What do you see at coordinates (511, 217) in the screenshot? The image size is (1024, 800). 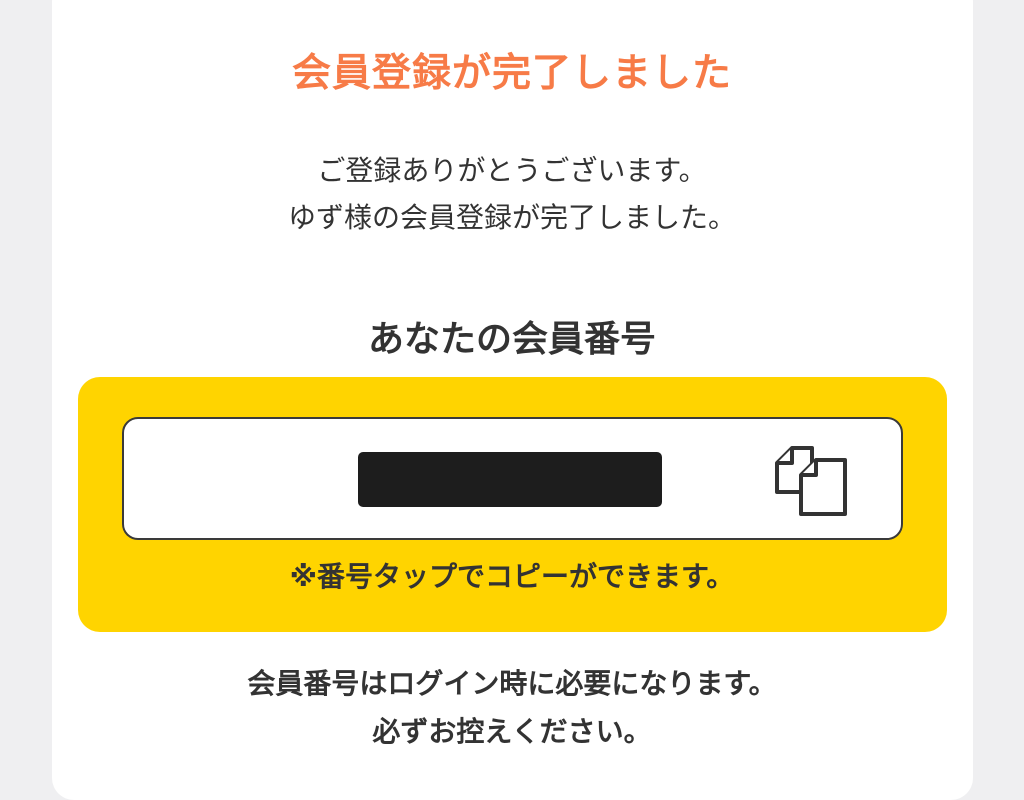 I see `thanks-line-2: ゆず様の会員登録が完了しました。` at bounding box center [511, 217].